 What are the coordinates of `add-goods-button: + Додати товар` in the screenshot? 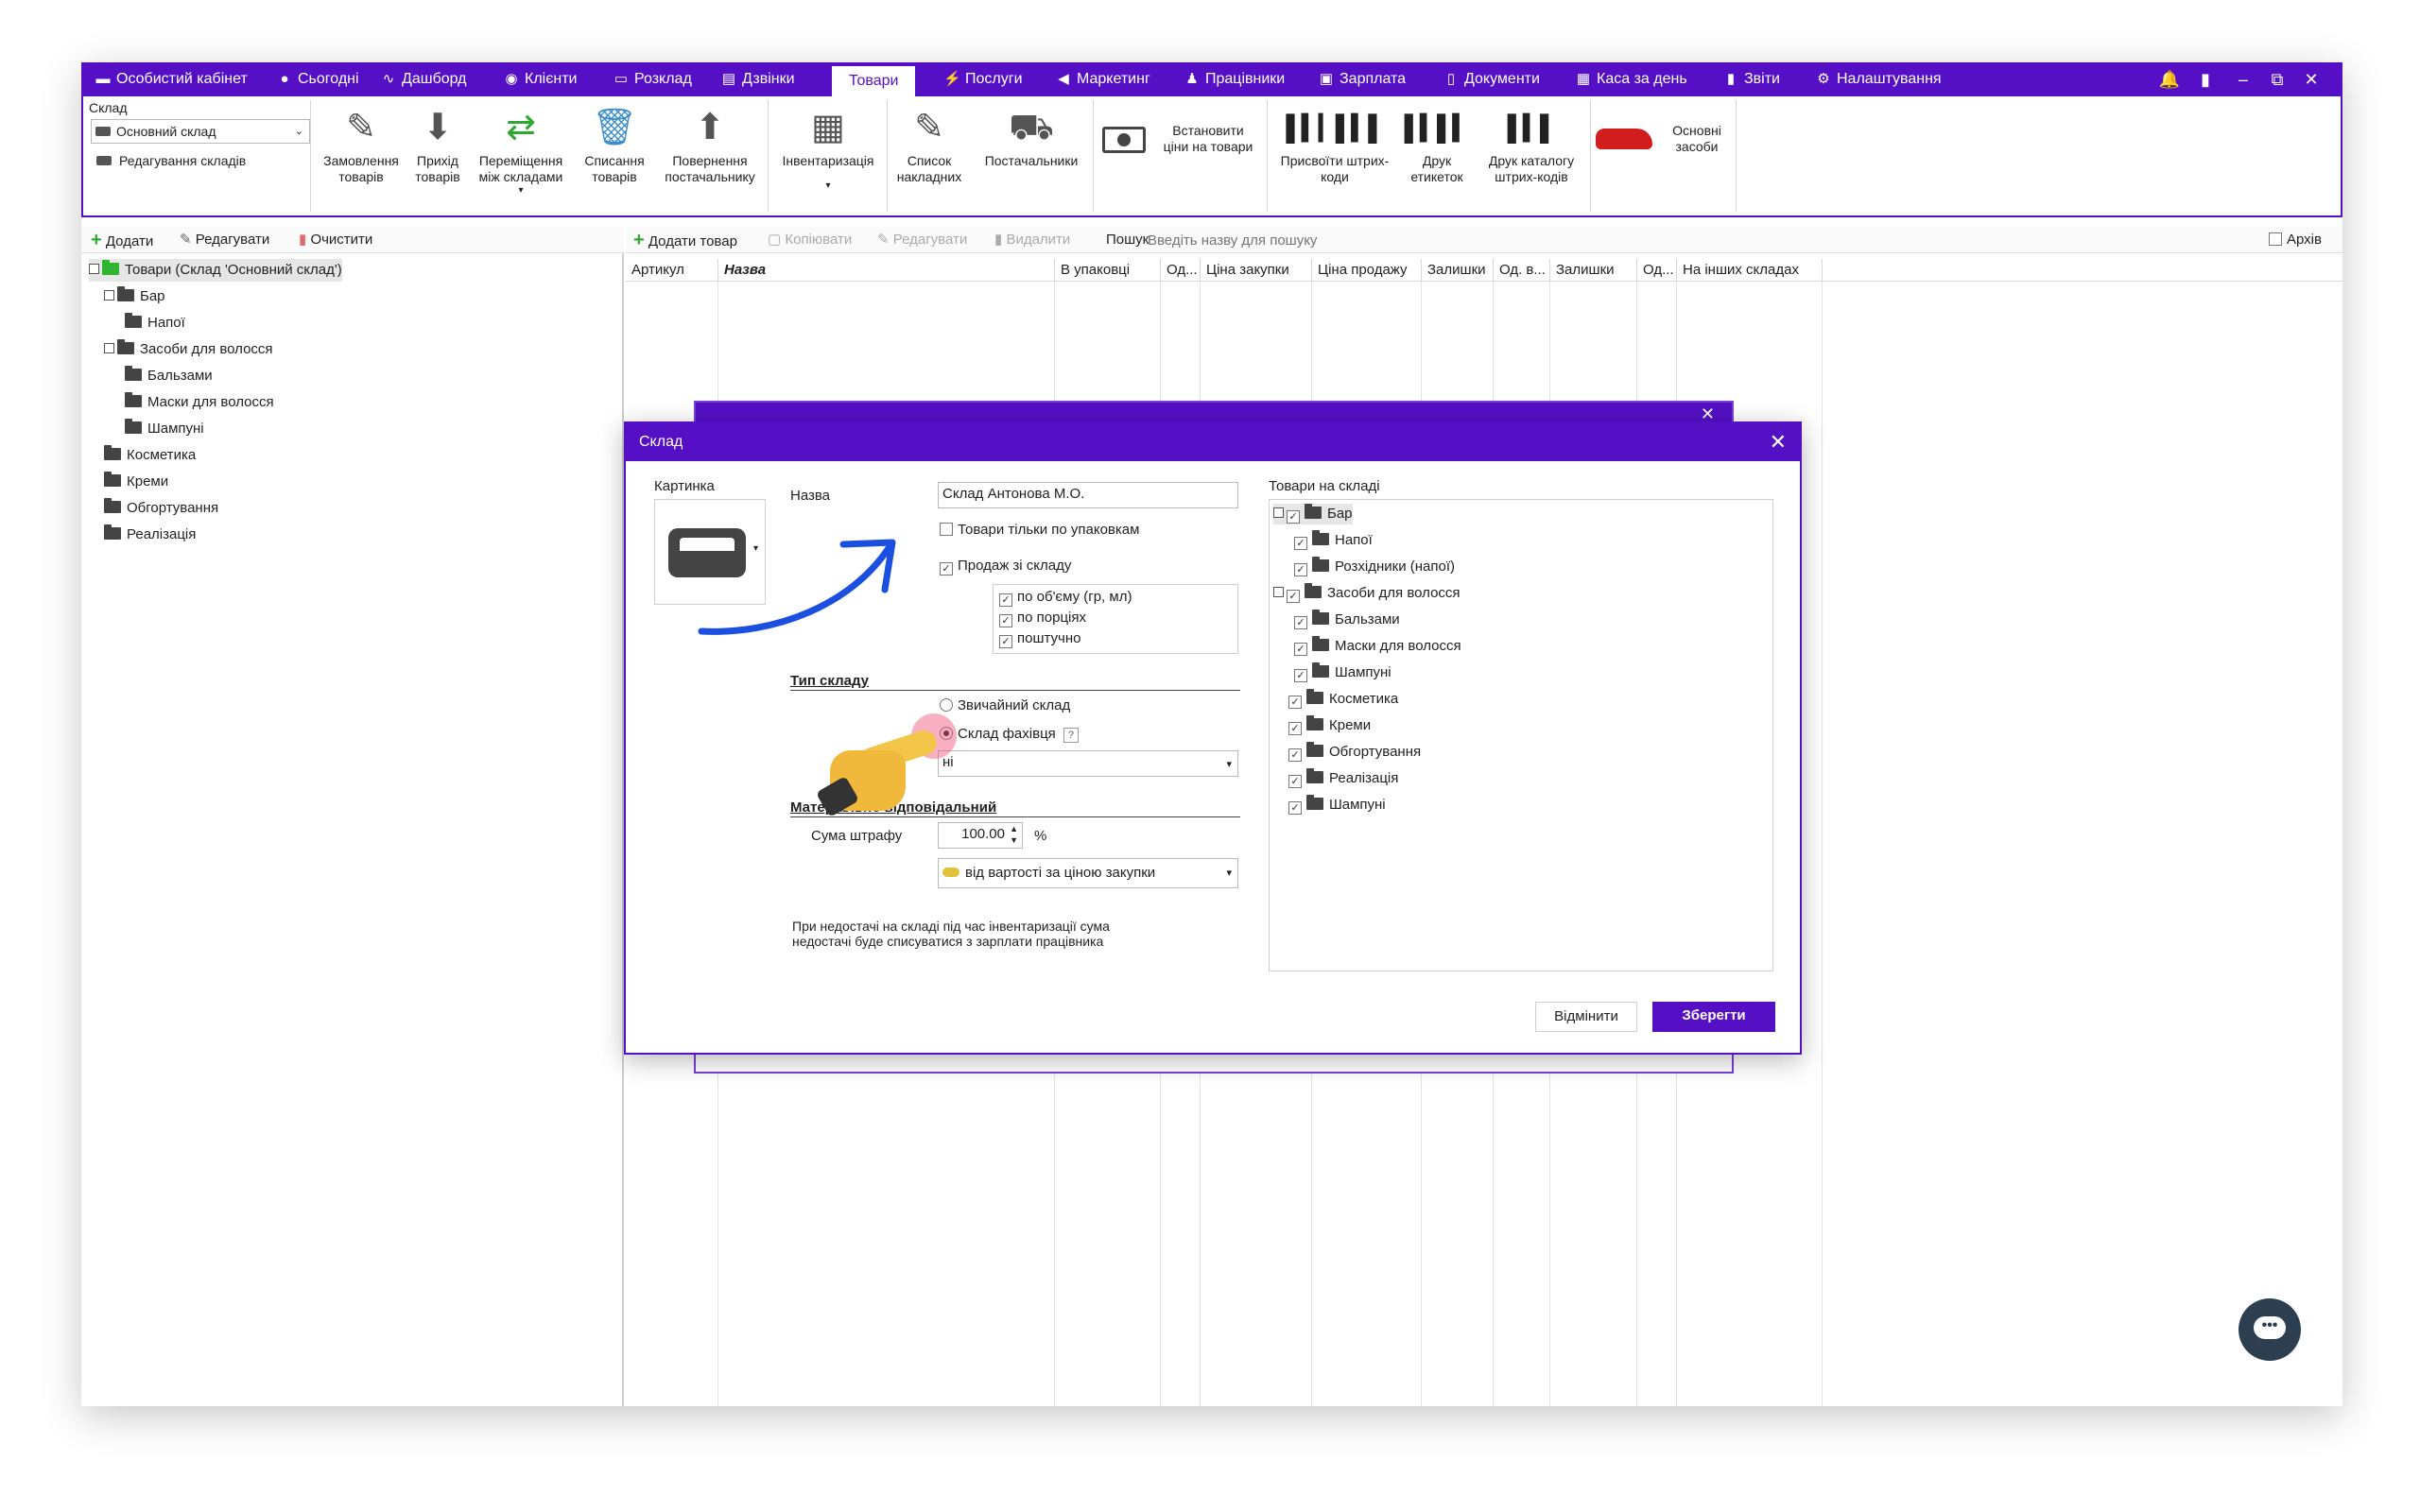 It's located at (685, 241).